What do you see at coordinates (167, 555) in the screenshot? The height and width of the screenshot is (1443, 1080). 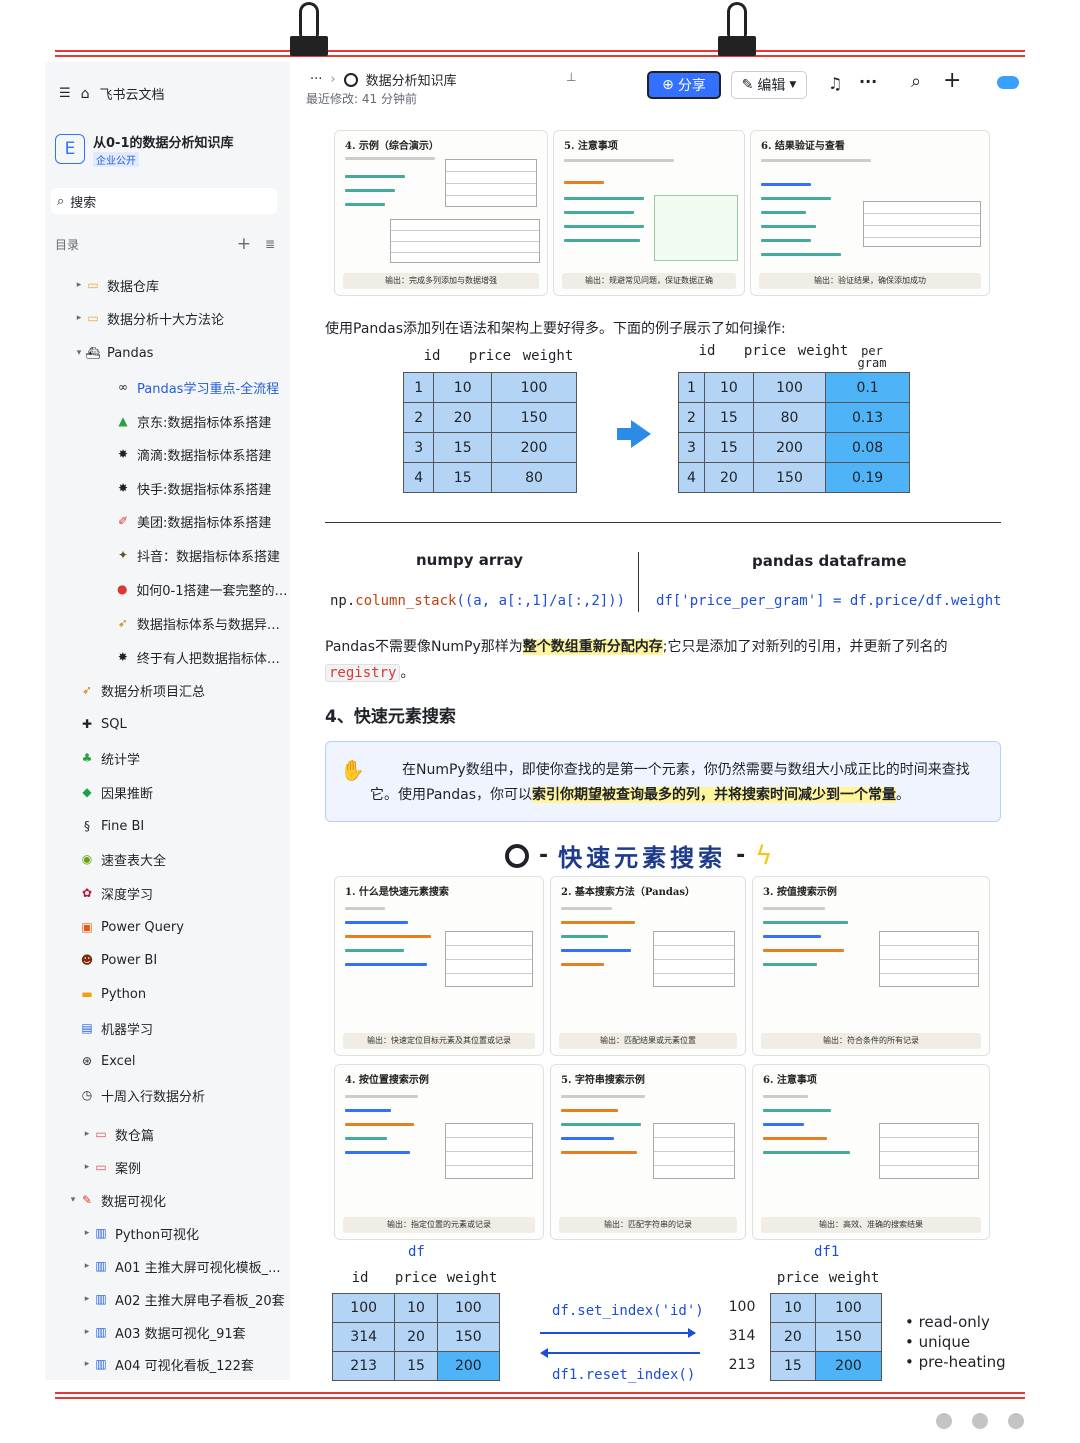 I see `sidebar-item: ✦ 抖音：数据指标体系搭建` at bounding box center [167, 555].